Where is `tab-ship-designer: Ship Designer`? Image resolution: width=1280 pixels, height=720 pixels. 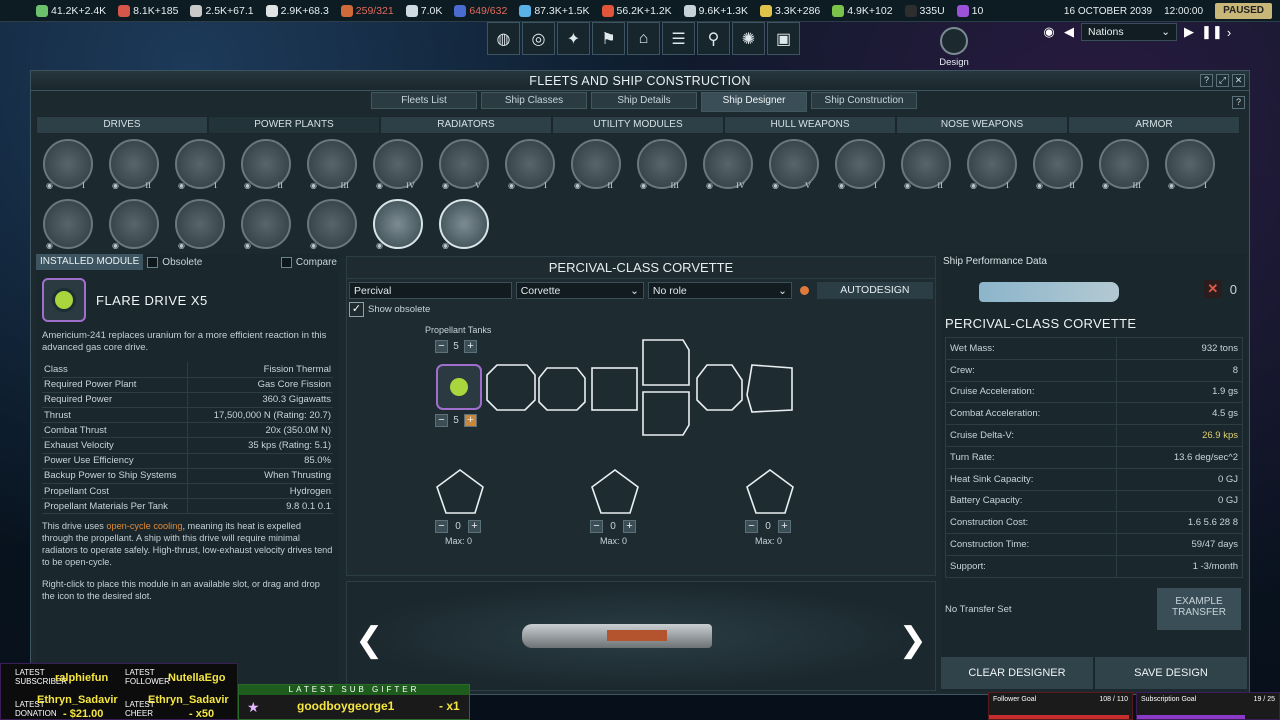 tab-ship-designer: Ship Designer is located at coordinates (754, 102).